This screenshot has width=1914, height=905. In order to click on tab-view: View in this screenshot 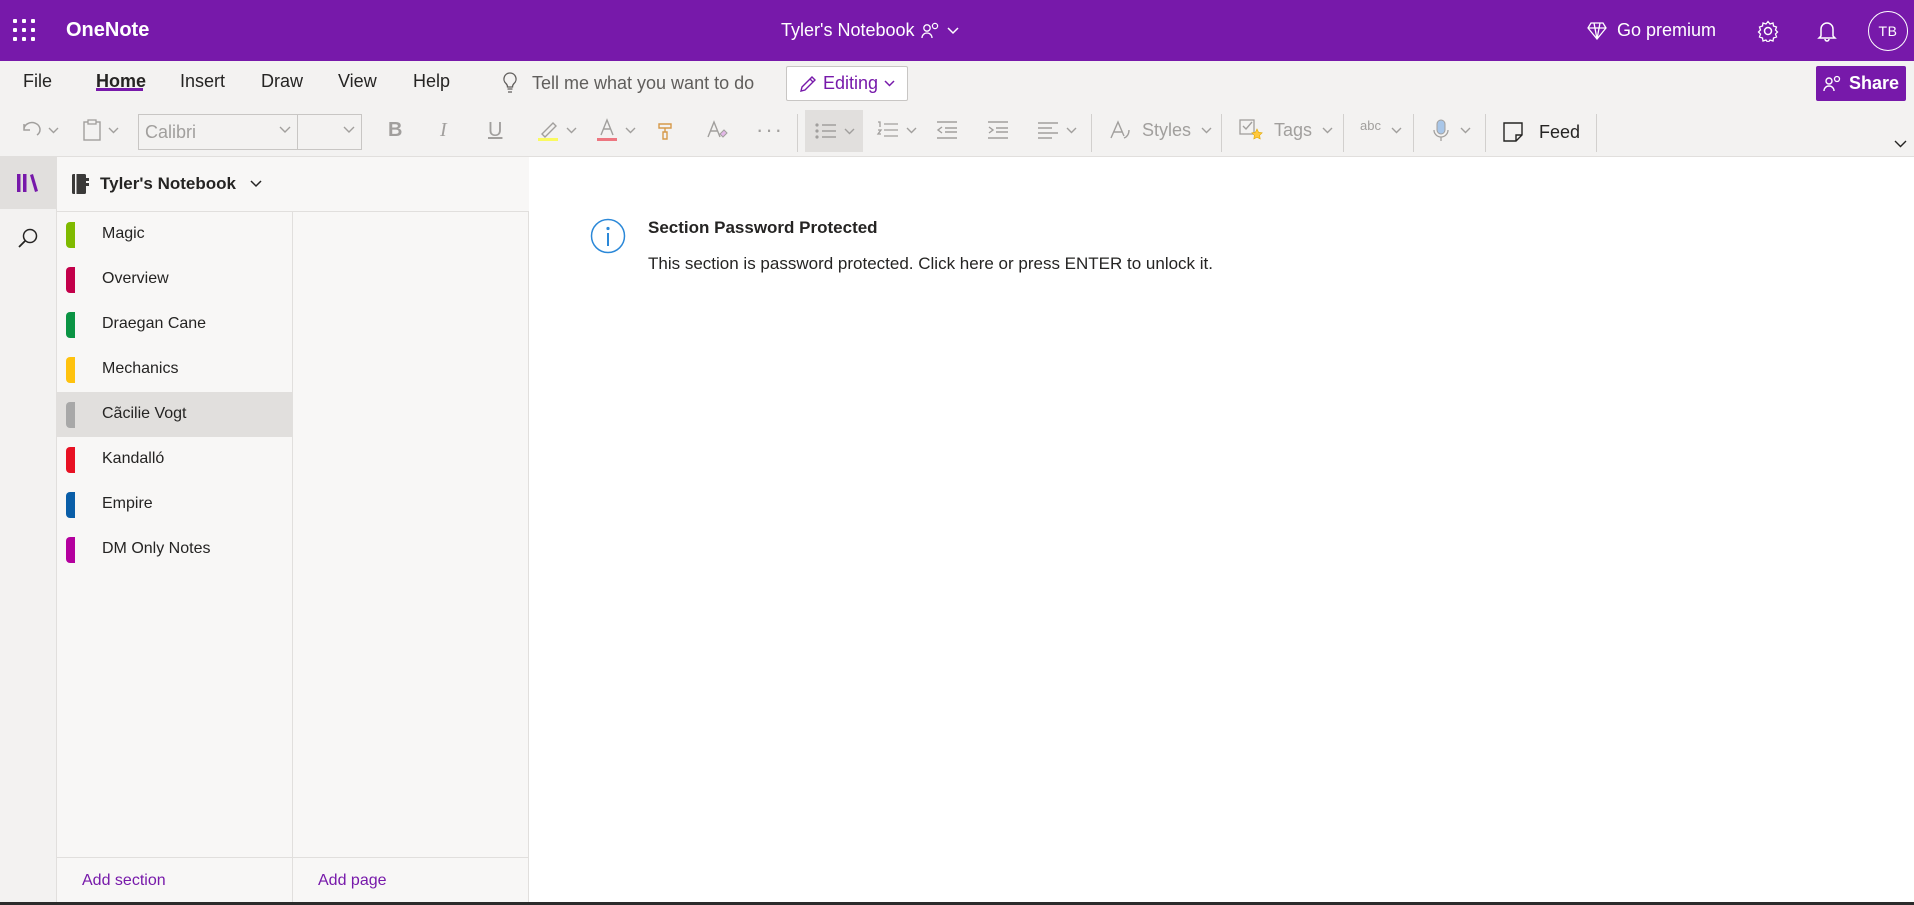, I will do `click(357, 81)`.